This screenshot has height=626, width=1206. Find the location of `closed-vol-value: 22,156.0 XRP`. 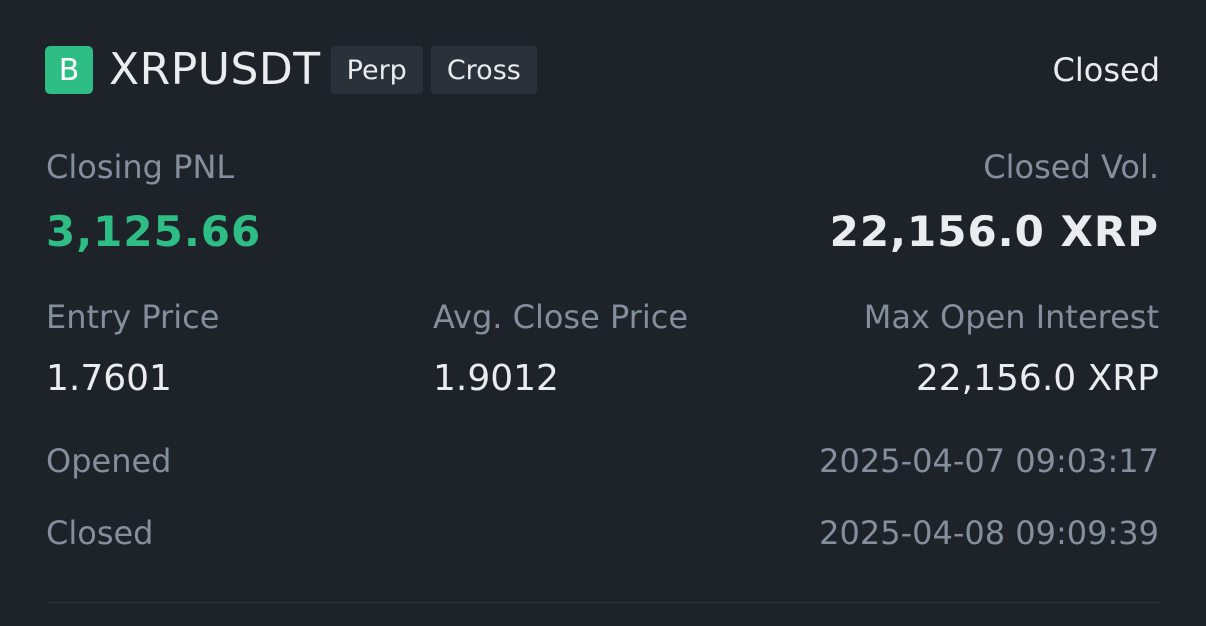

closed-vol-value: 22,156.0 XRP is located at coordinates (994, 231).